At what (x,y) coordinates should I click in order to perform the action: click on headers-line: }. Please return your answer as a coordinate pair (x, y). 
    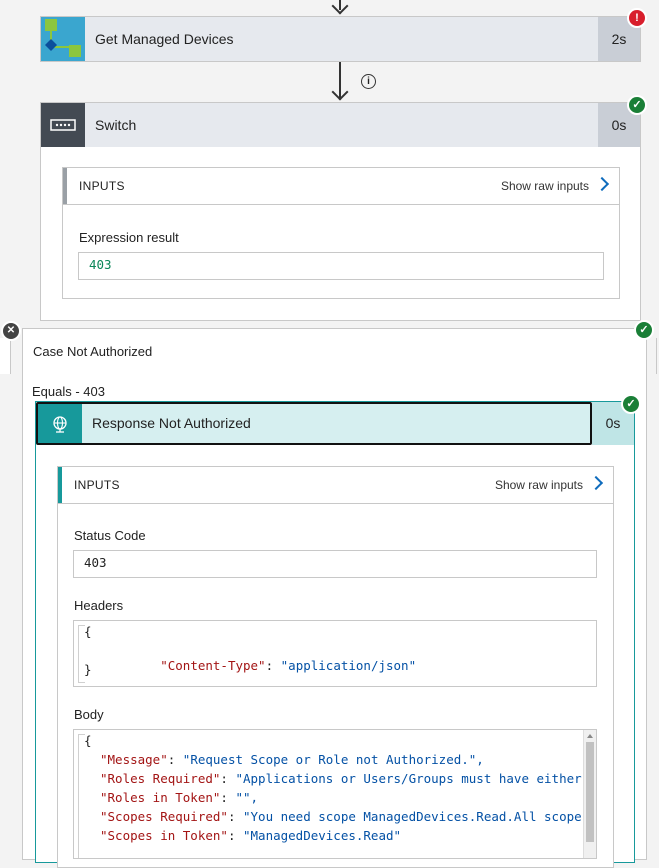
    Looking at the image, I should click on (88, 669).